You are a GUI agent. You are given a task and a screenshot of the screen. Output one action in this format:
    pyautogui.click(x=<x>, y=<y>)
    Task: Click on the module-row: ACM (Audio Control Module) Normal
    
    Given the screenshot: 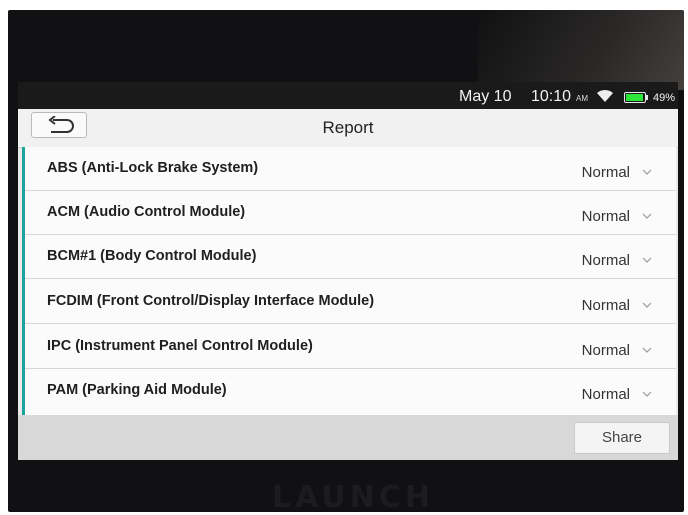 What is the action you would take?
    pyautogui.click(x=350, y=213)
    